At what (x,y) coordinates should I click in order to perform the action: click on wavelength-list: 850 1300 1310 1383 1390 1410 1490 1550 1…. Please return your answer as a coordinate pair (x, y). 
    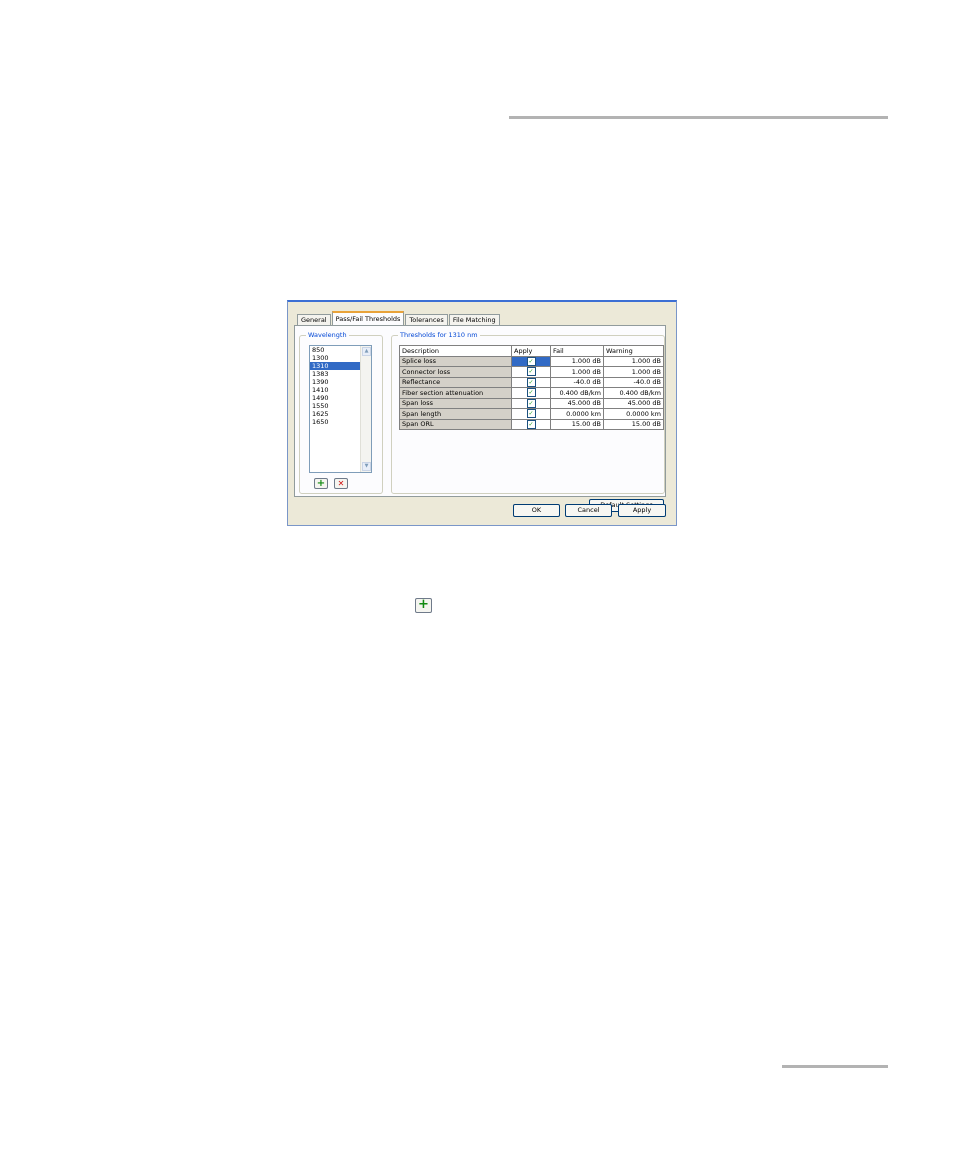
    Looking at the image, I should click on (340, 409).